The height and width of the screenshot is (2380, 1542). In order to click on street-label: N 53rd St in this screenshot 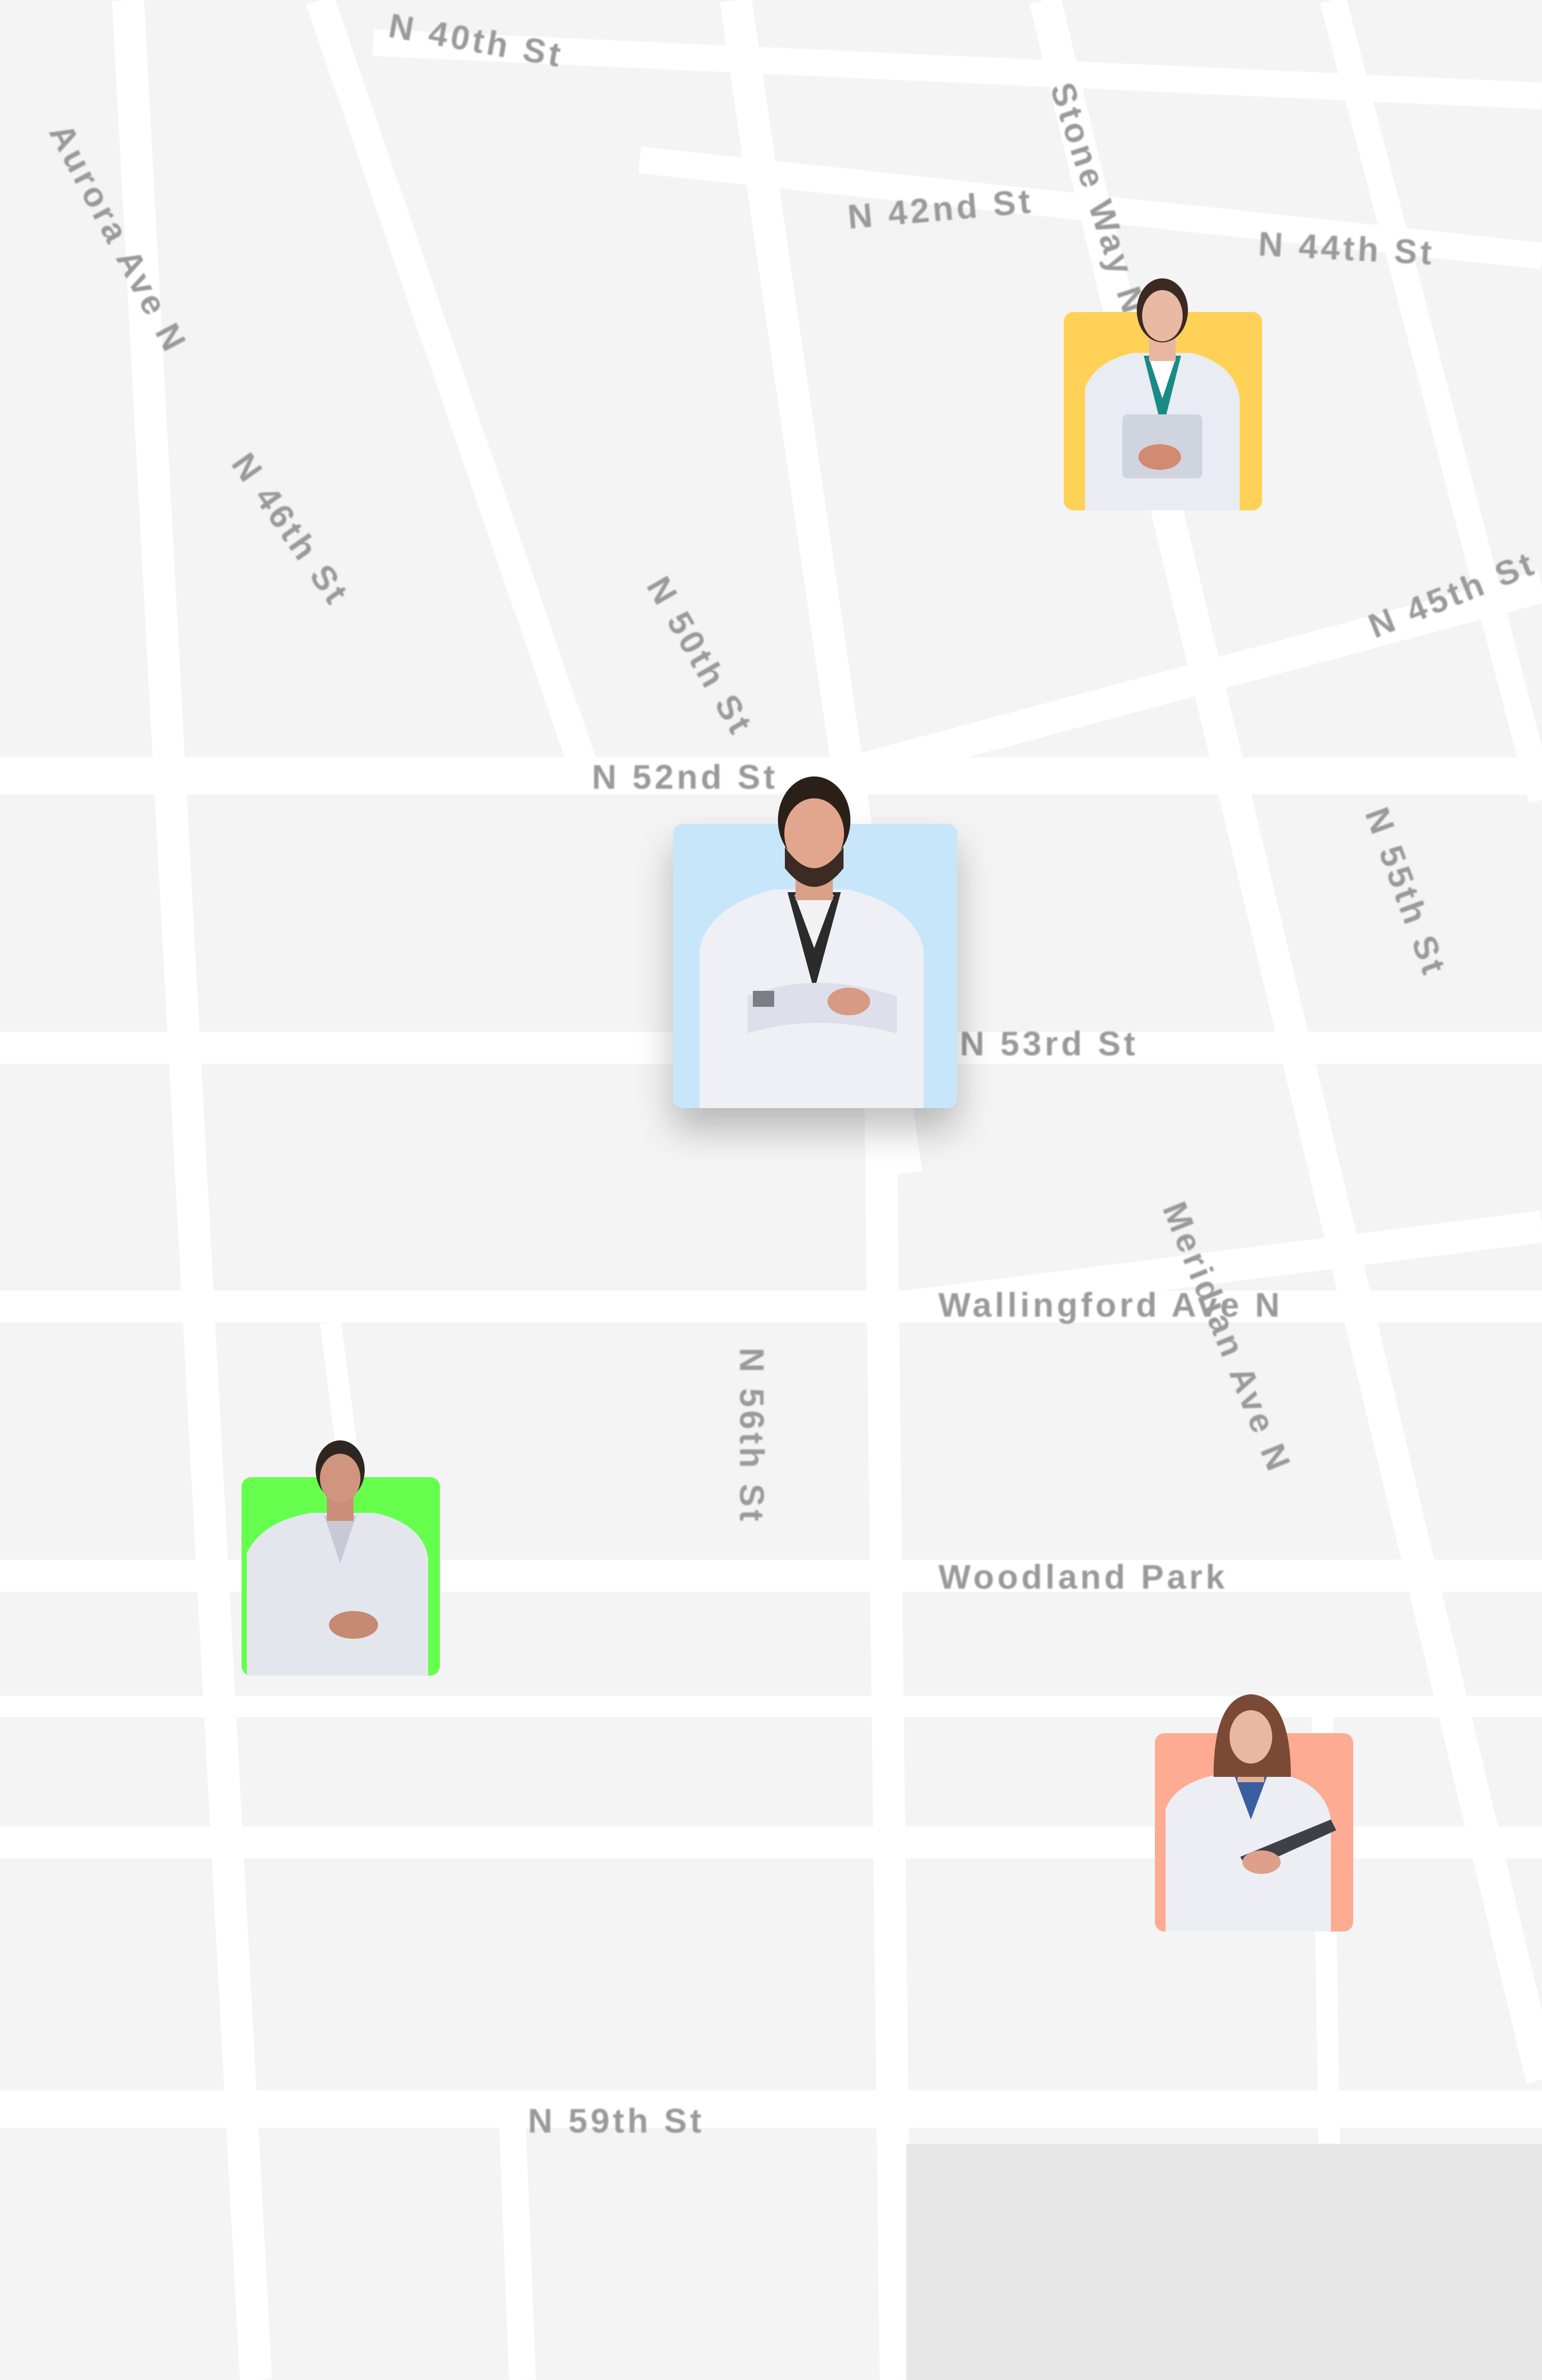, I will do `click(1049, 1043)`.